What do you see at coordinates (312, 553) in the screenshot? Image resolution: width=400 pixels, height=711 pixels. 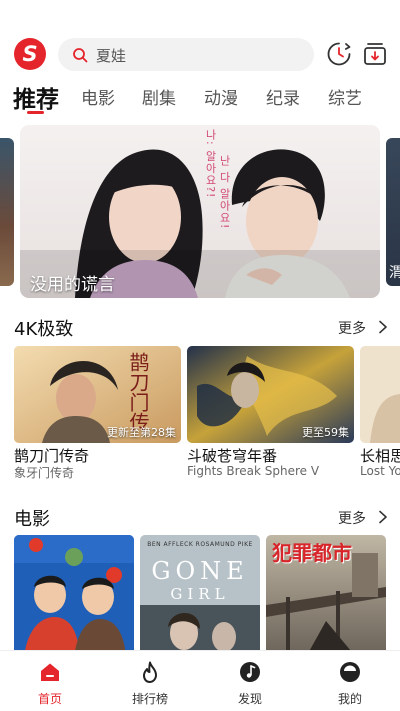 I see `poster-title-text: 犯罪都市` at bounding box center [312, 553].